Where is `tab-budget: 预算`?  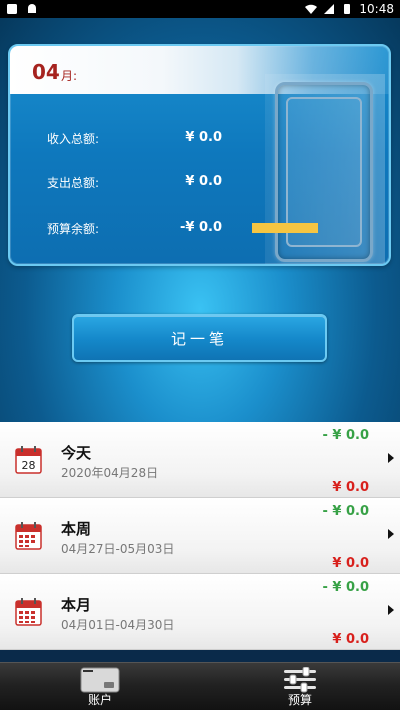
tab-budget: 预算 is located at coordinates (300, 686).